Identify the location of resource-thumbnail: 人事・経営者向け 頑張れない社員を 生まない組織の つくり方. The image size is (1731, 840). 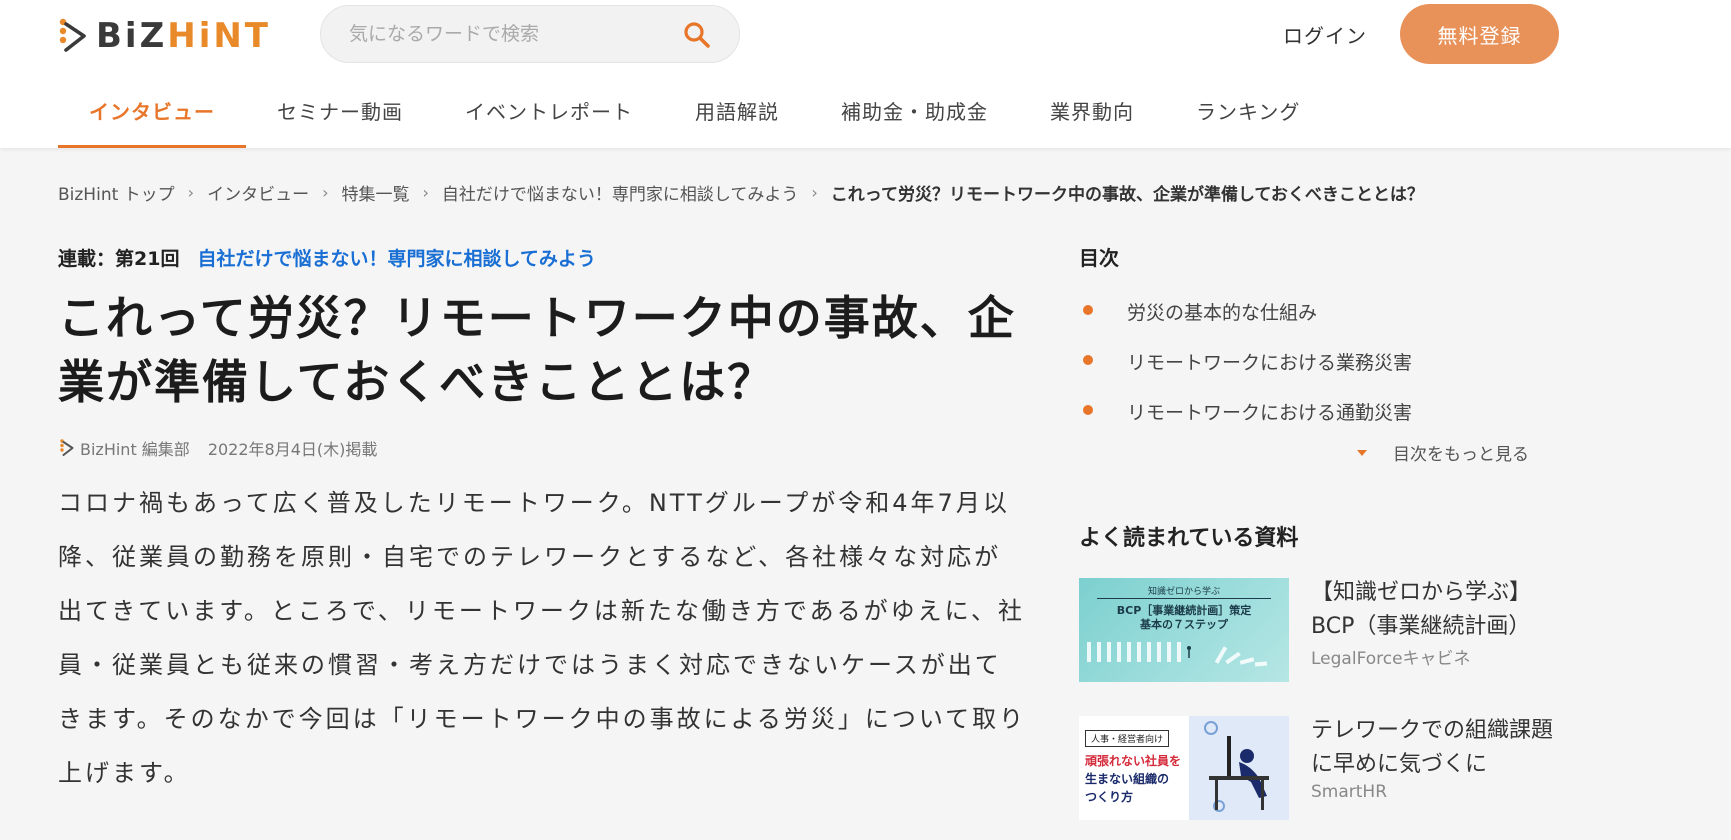
(1184, 768).